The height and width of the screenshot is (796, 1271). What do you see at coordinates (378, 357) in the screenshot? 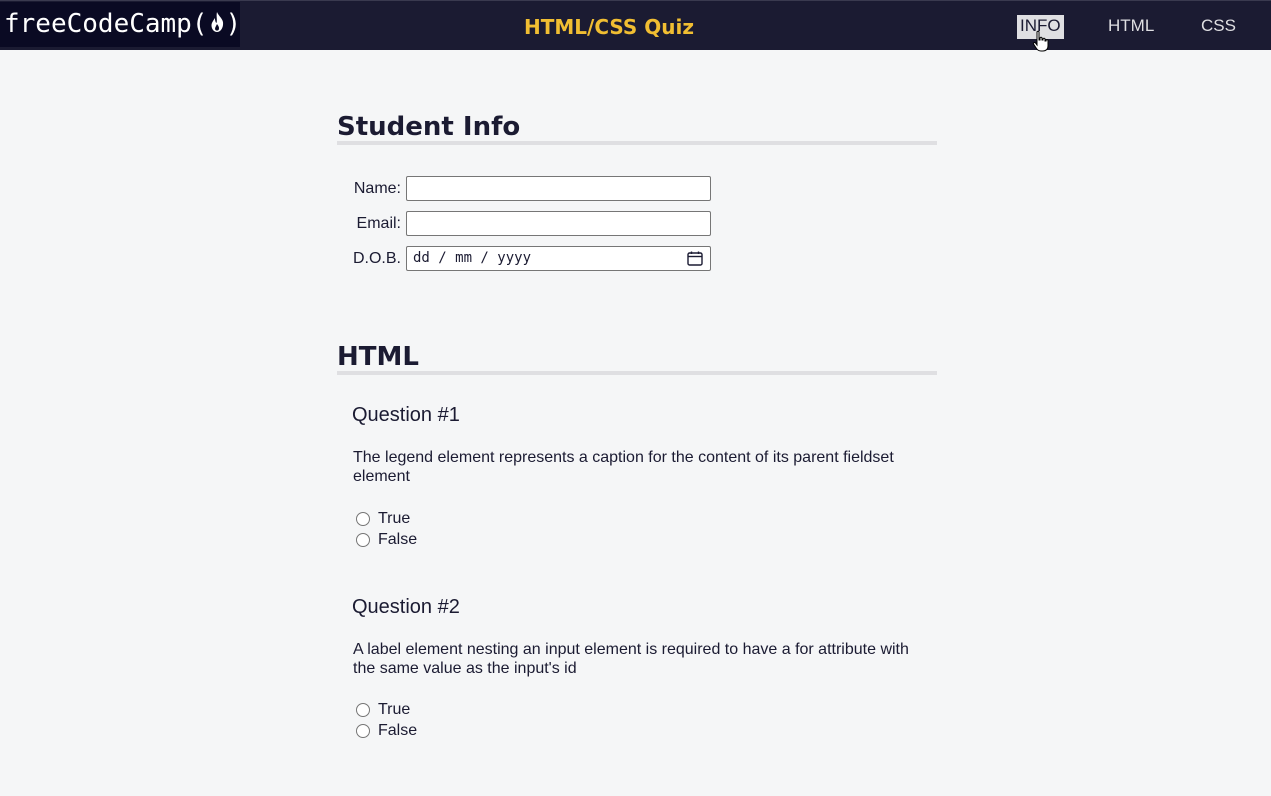
I see `html-heading: HTML` at bounding box center [378, 357].